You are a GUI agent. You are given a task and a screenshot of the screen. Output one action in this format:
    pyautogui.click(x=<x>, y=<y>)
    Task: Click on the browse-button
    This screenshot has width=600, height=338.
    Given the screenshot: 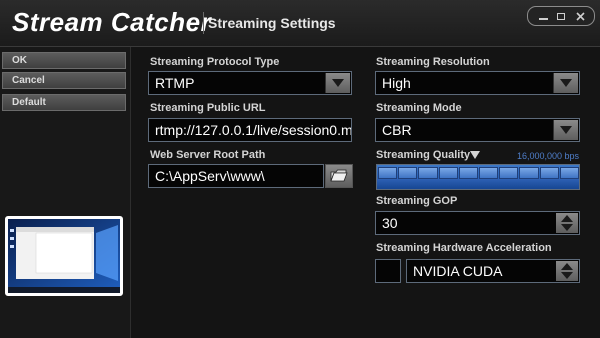 What is the action you would take?
    pyautogui.click(x=339, y=176)
    